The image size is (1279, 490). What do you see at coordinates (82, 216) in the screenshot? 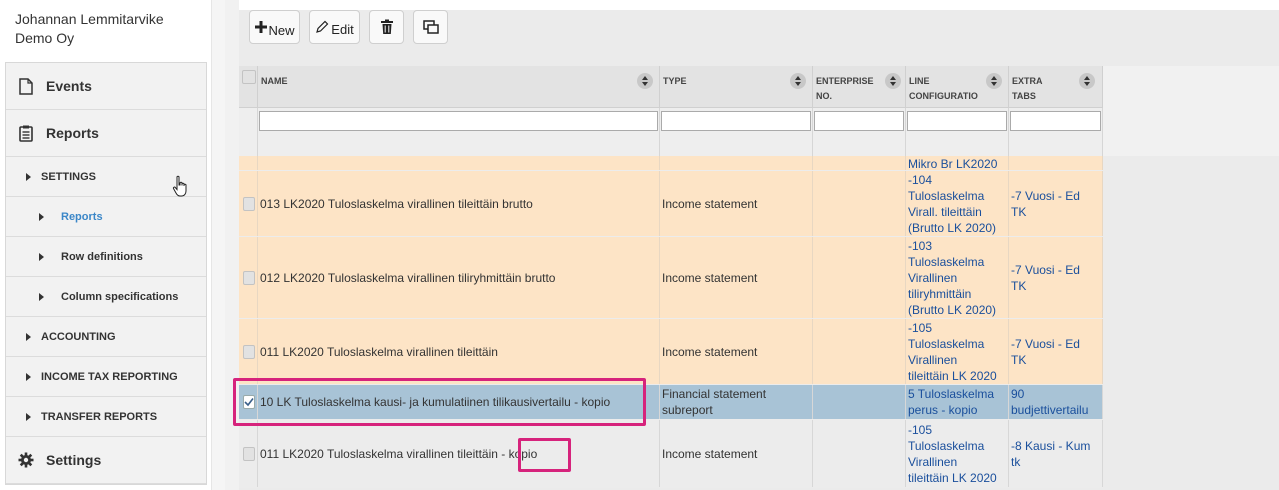
I see `menu-sub-reports-label: Reports` at bounding box center [82, 216].